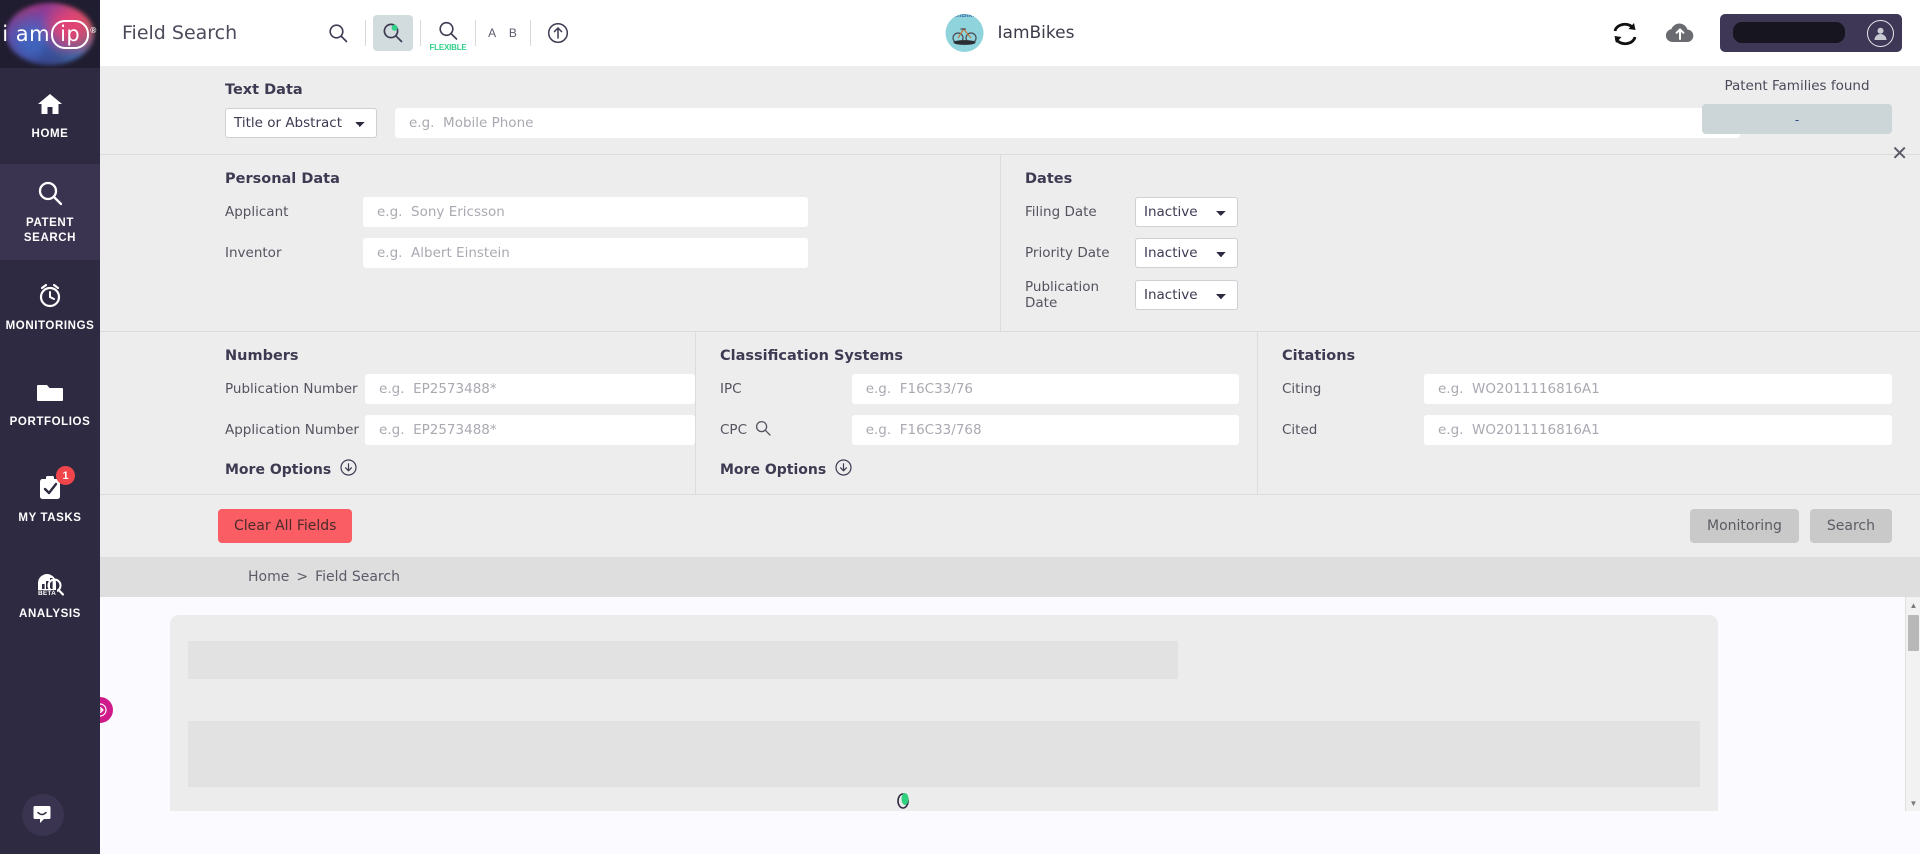 The height and width of the screenshot is (854, 1920). I want to click on app-logo: i am ip ®, so click(50, 34).